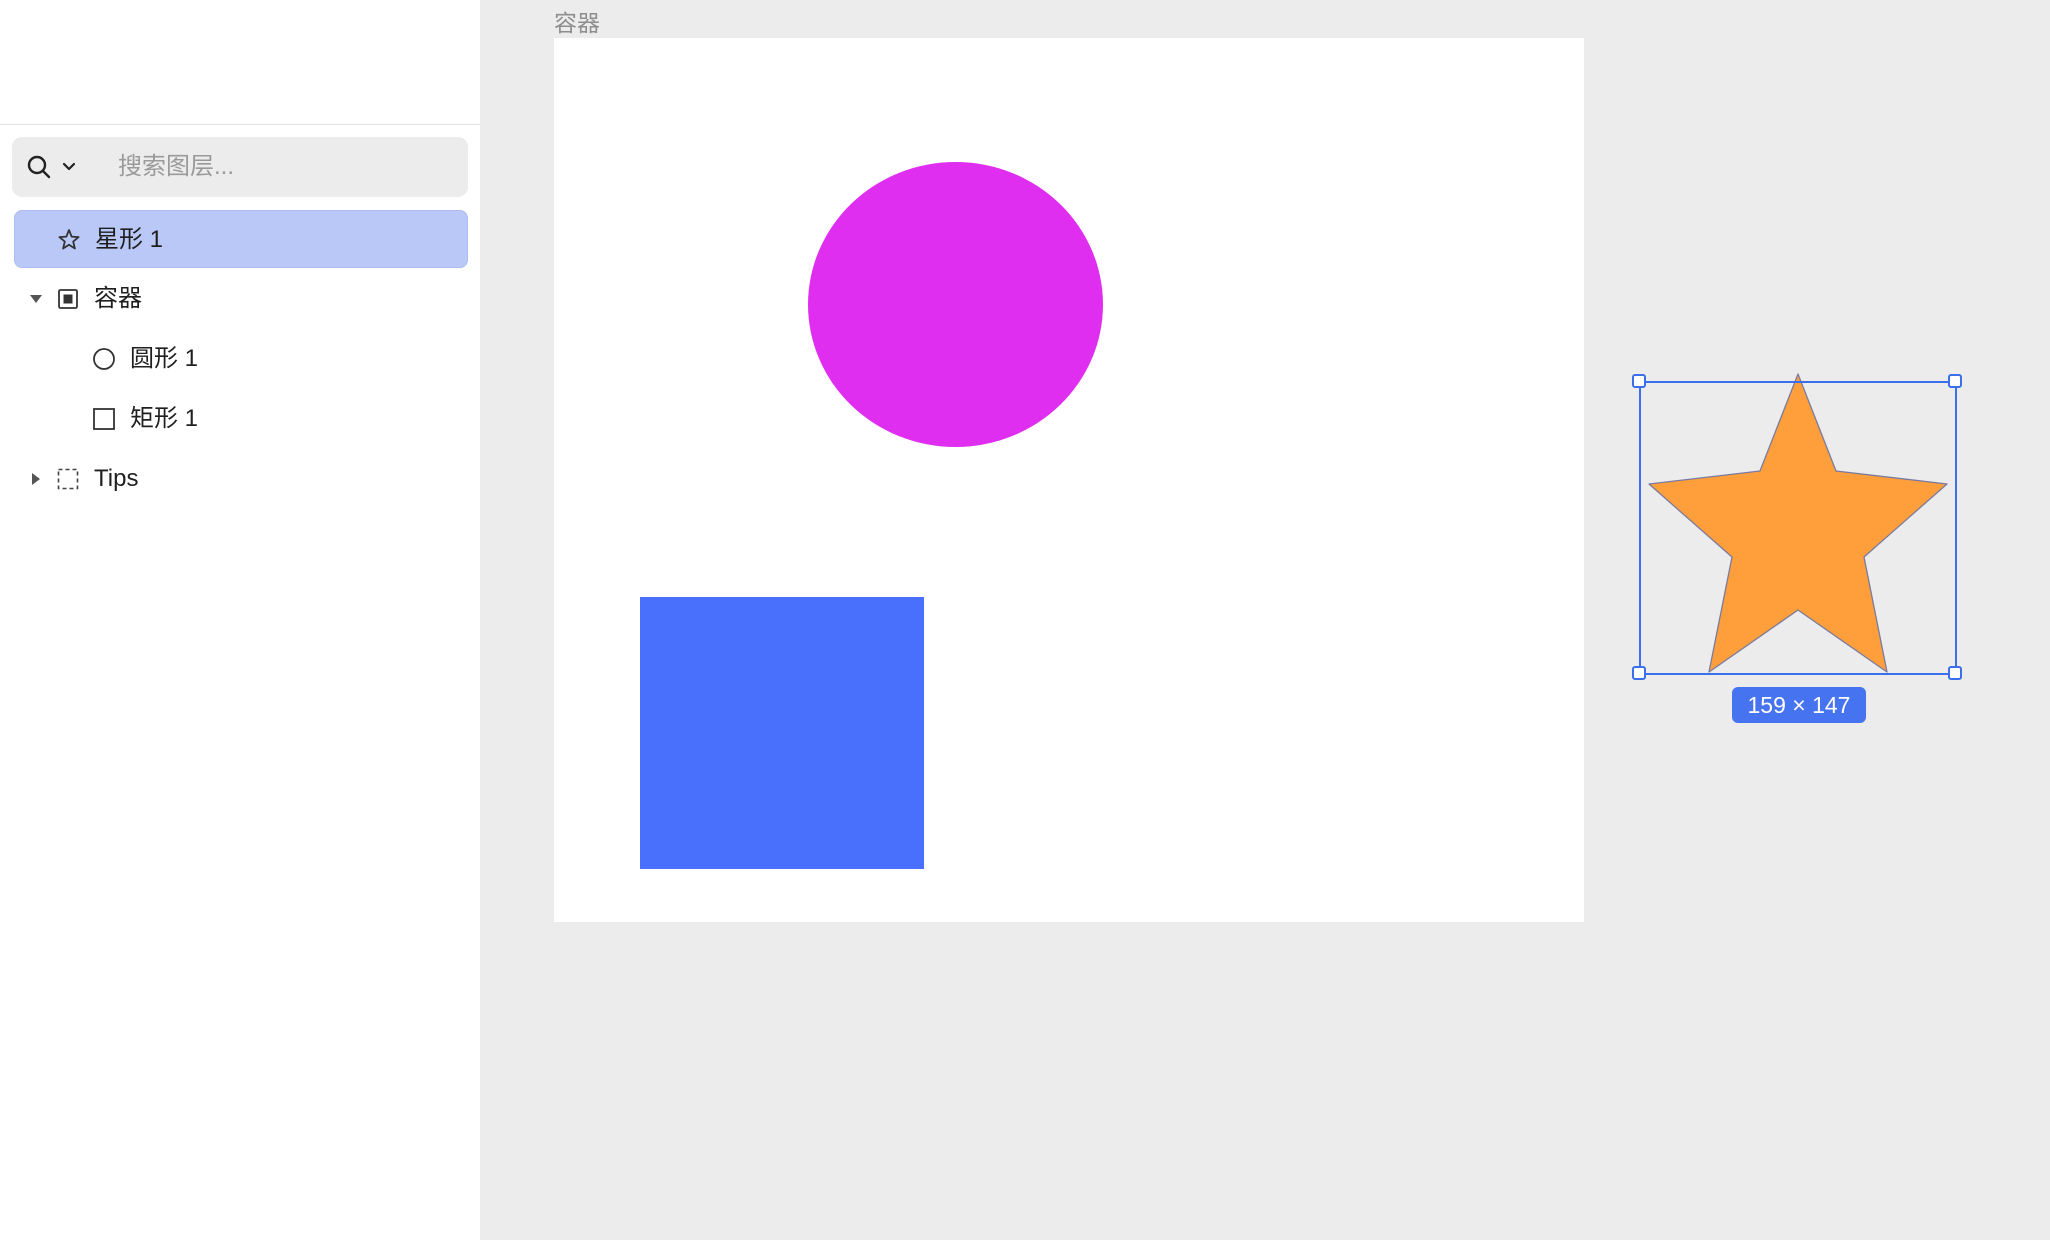  What do you see at coordinates (240, 62) in the screenshot?
I see `panel-header` at bounding box center [240, 62].